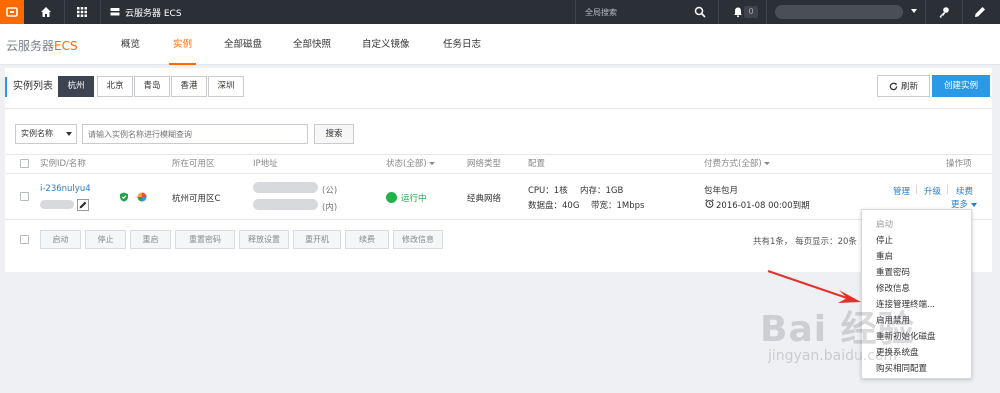 This screenshot has width=1000, height=393. I want to click on zone-value: 杭州可用区C, so click(196, 199).